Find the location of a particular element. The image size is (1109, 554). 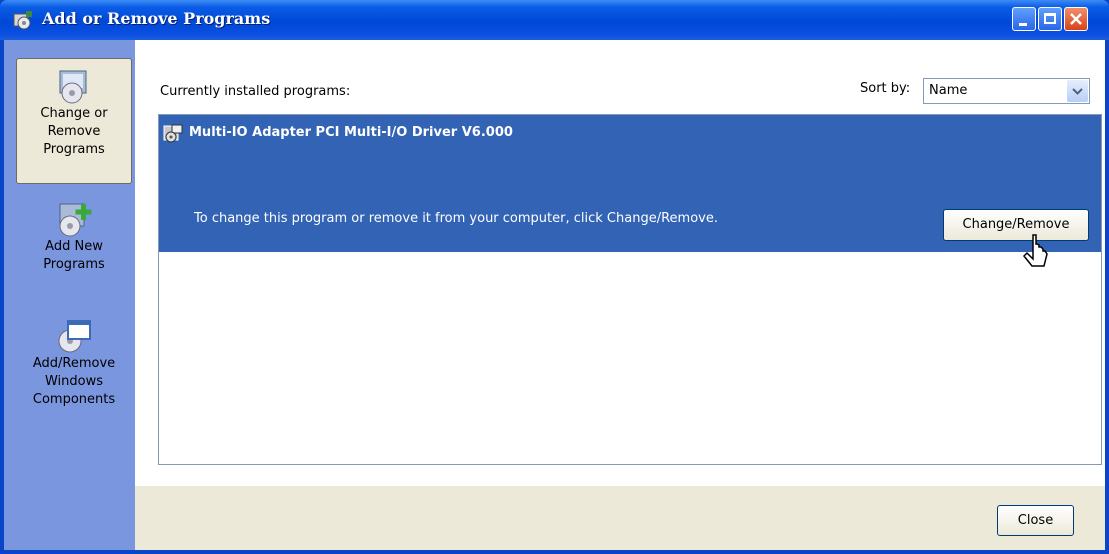

sidebar-item-windows-components: Add/Remove Windows Components is located at coordinates (74, 375).